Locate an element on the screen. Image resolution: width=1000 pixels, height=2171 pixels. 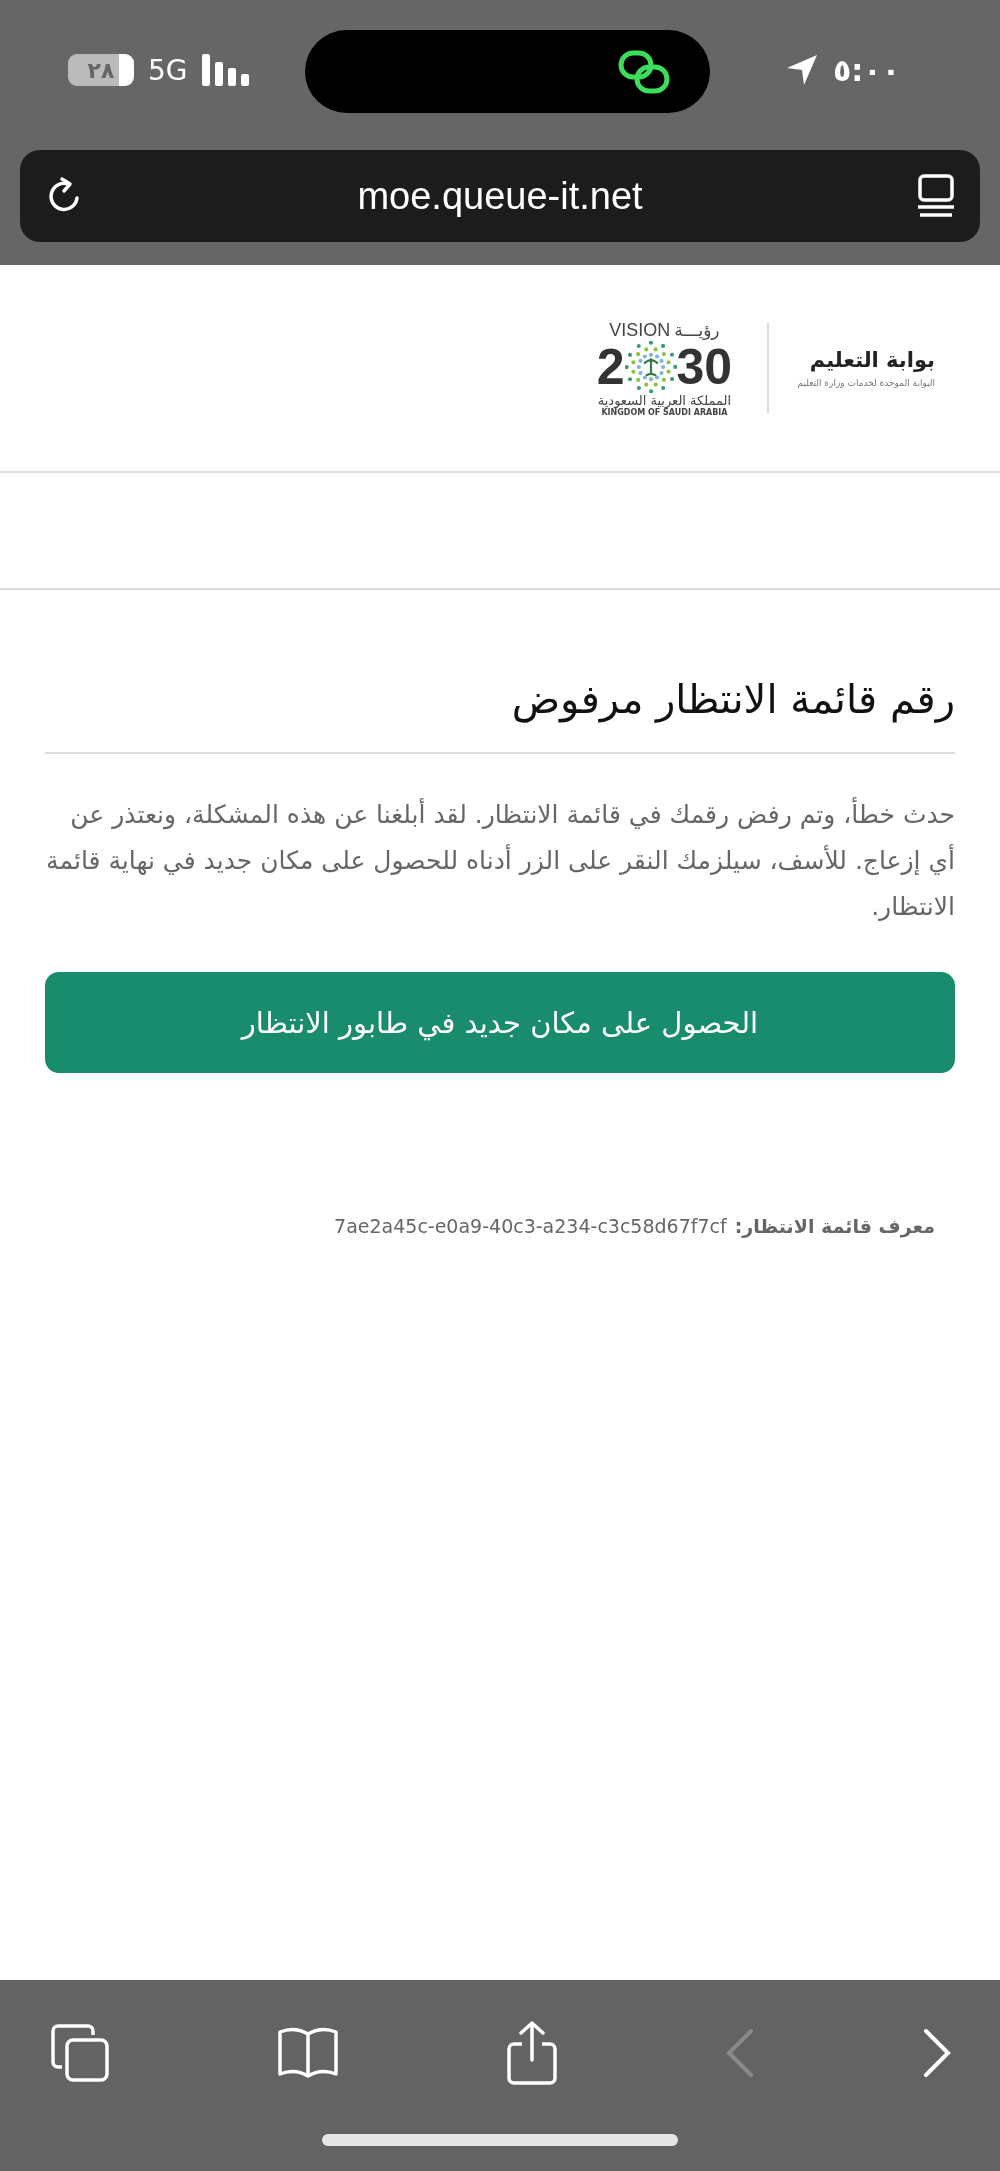
portal-subtitle: البوابة الموحدة لخدمات وزارة التعليم is located at coordinates (866, 383).